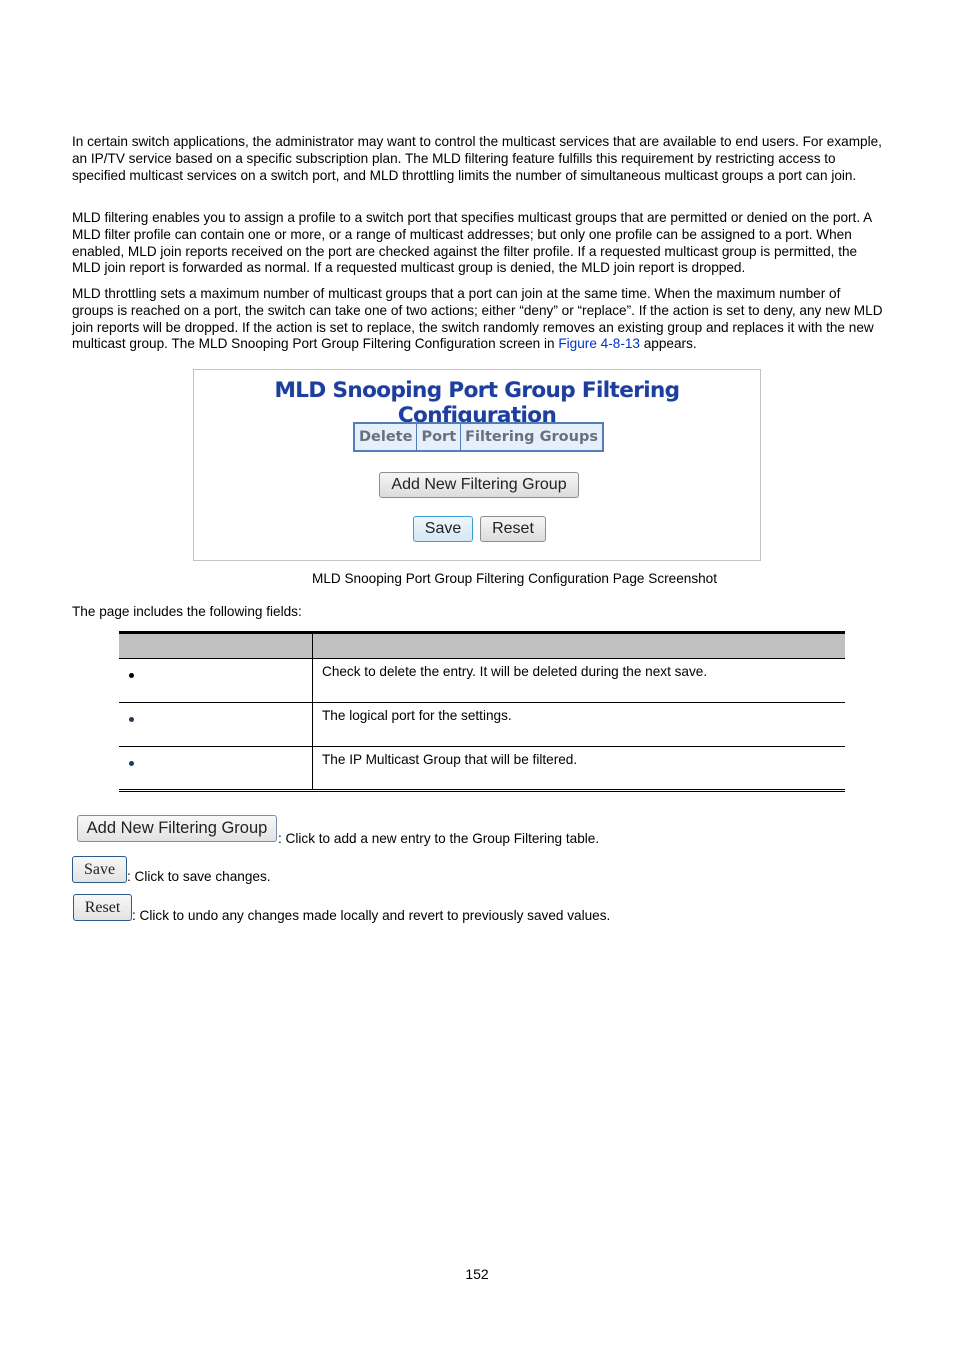  I want to click on fields-intro: The page includes the following fields:, so click(187, 611).